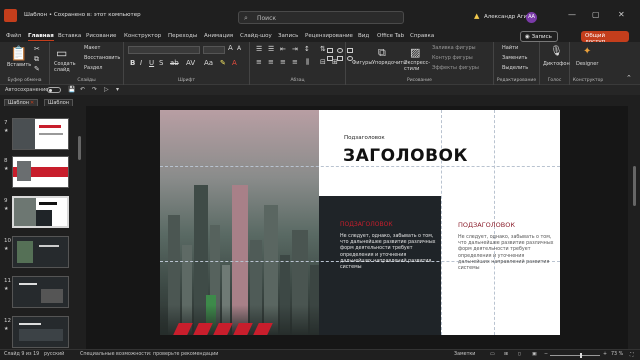 Image resolution: width=640 pixels, height=360 pixels. What do you see at coordinates (218, 36) in the screenshot?
I see `tab-animation: Анимация` at bounding box center [218, 36].